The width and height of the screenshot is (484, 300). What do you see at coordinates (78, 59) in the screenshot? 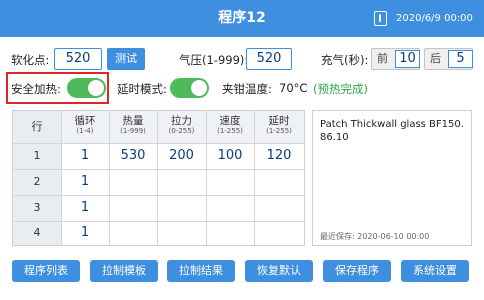
I see `softening-point-input: 520` at bounding box center [78, 59].